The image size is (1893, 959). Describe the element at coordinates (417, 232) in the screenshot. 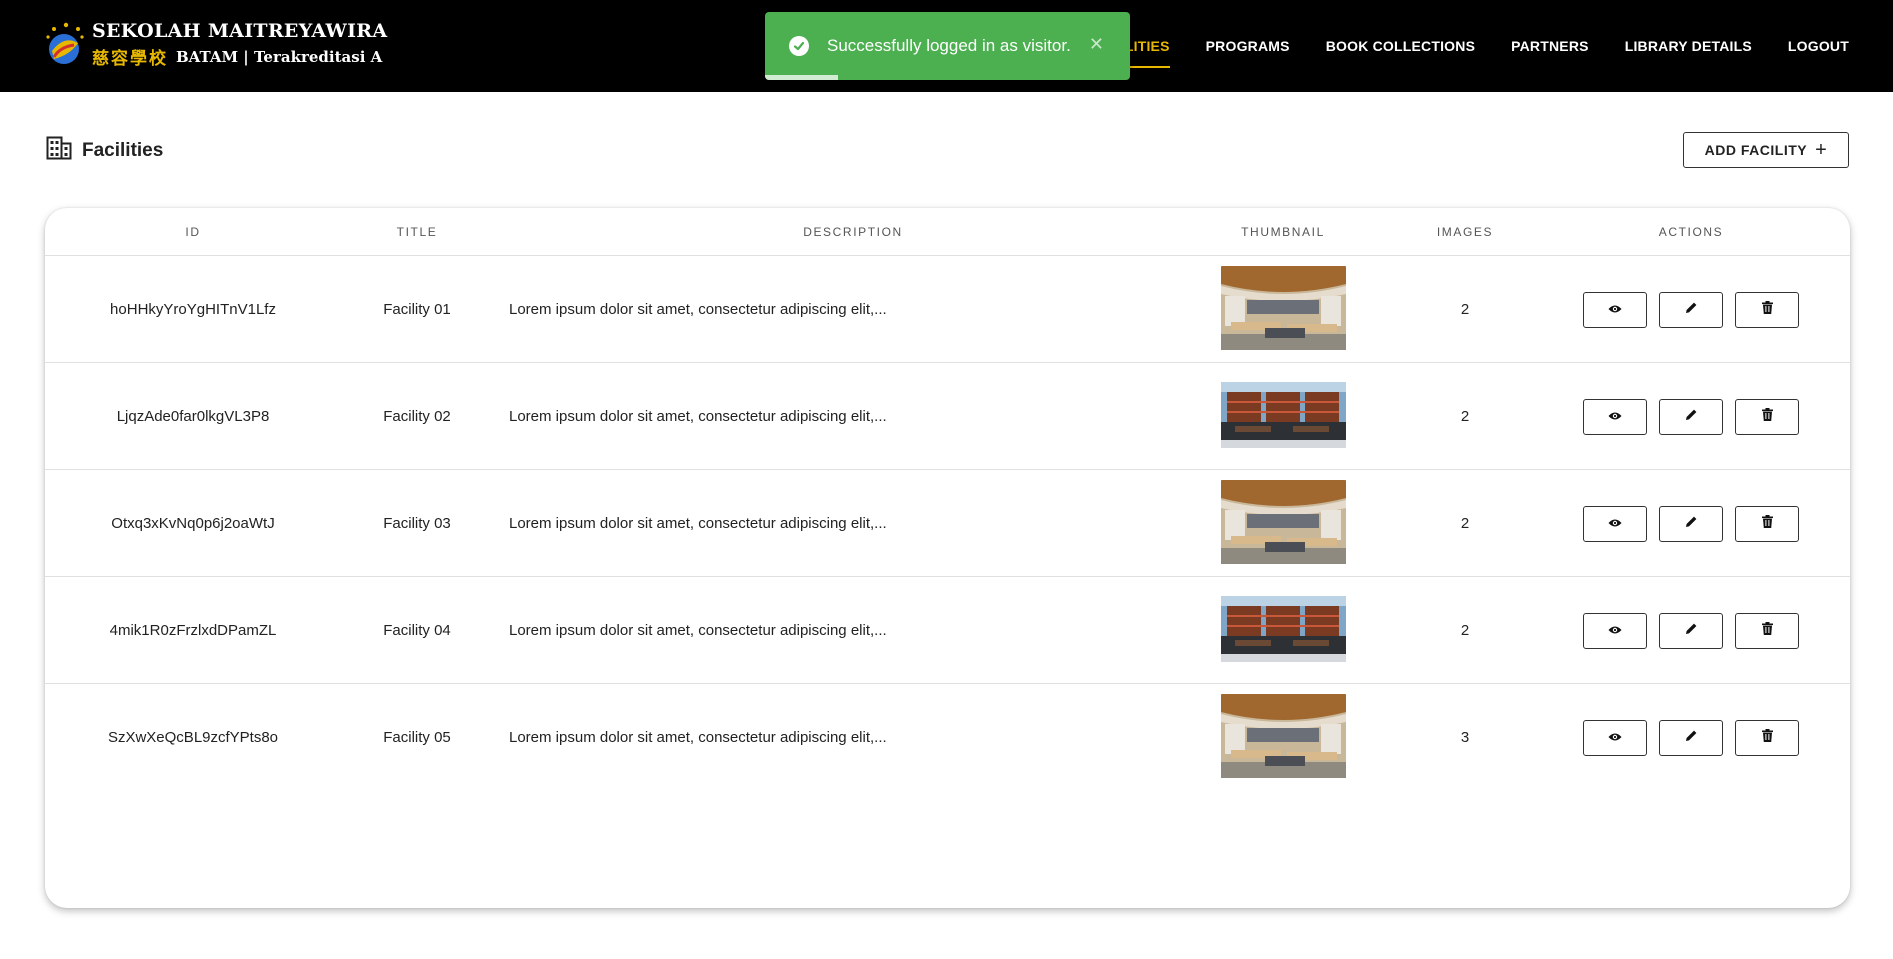

I see `column-header-title: TITLE` at that location.